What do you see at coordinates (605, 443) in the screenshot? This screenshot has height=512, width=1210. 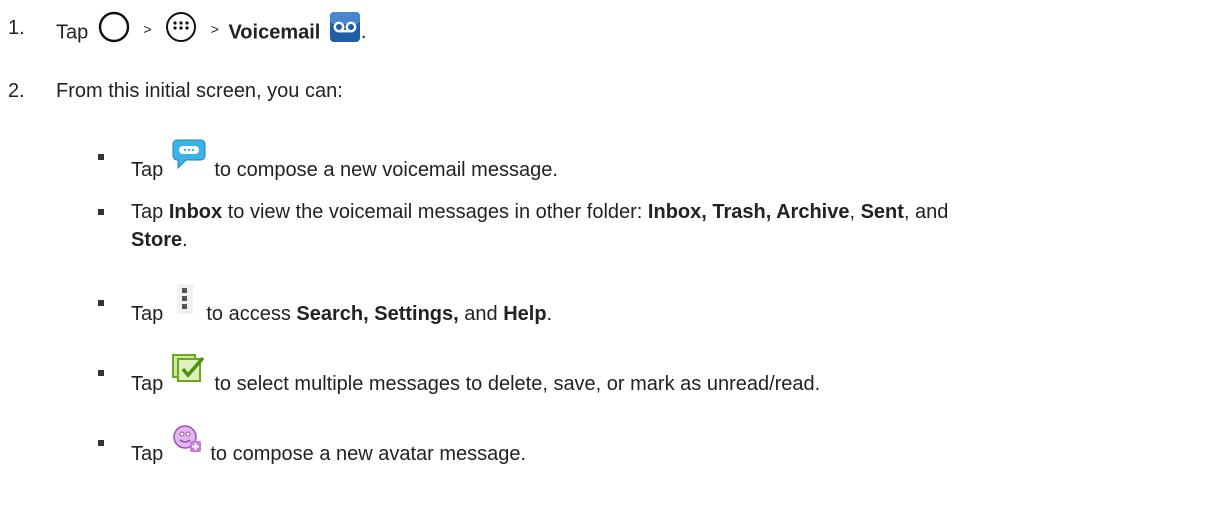 I see `list-item: Tap to compose a new avatar message.` at bounding box center [605, 443].